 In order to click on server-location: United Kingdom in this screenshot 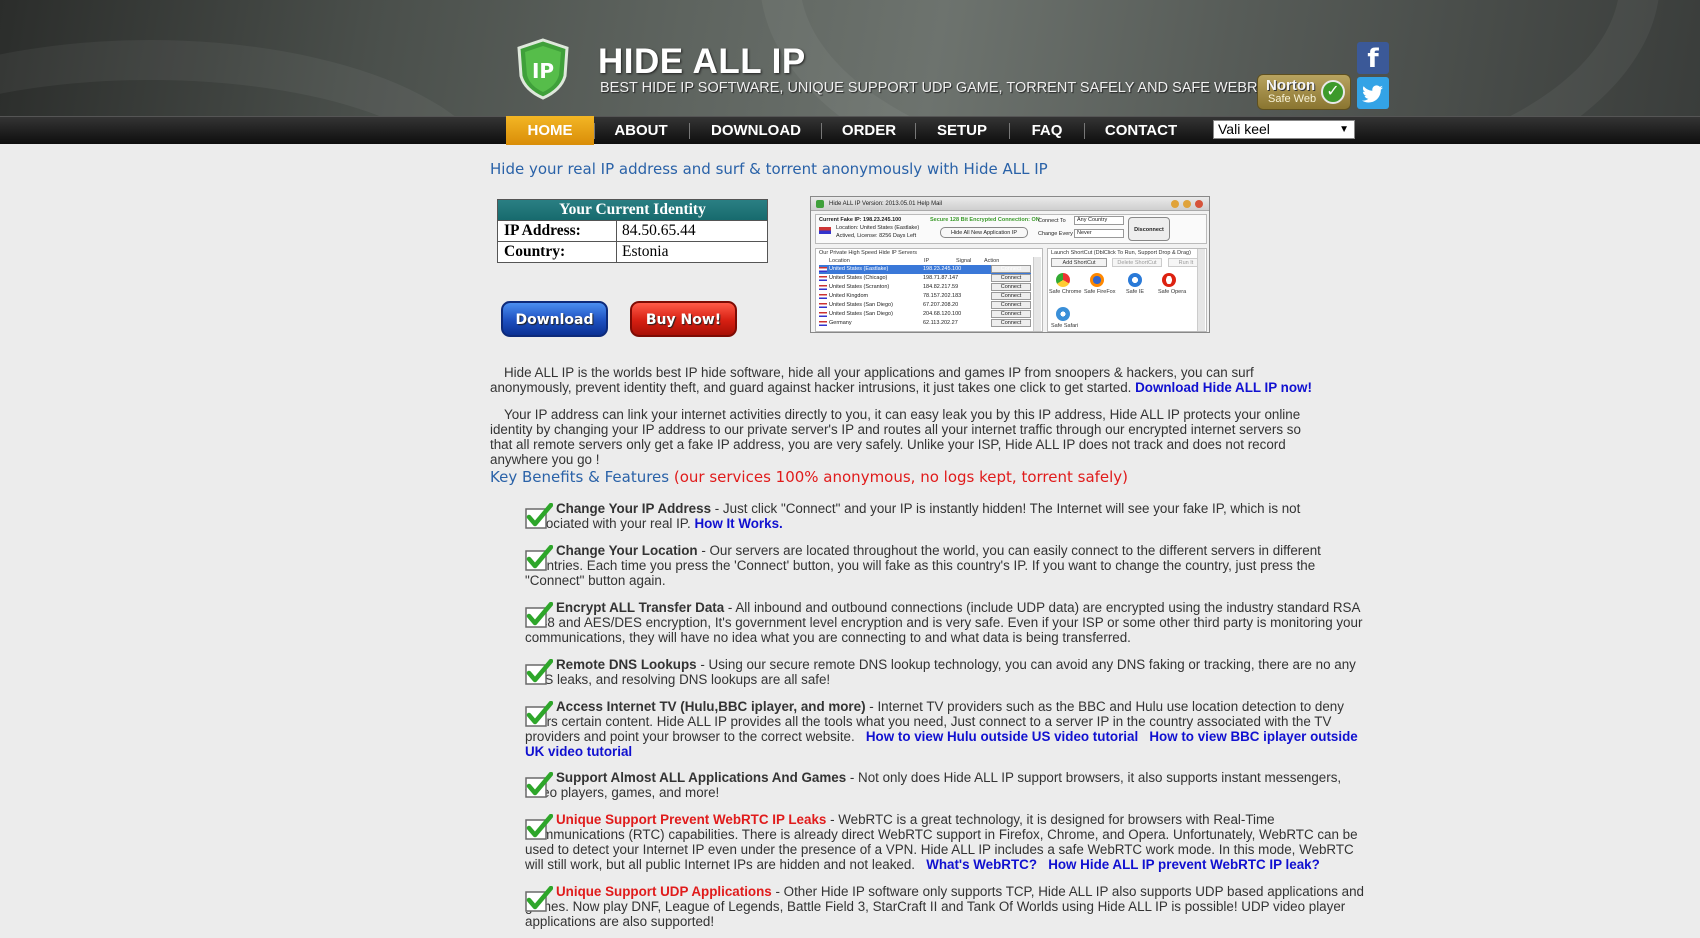, I will do `click(849, 296)`.